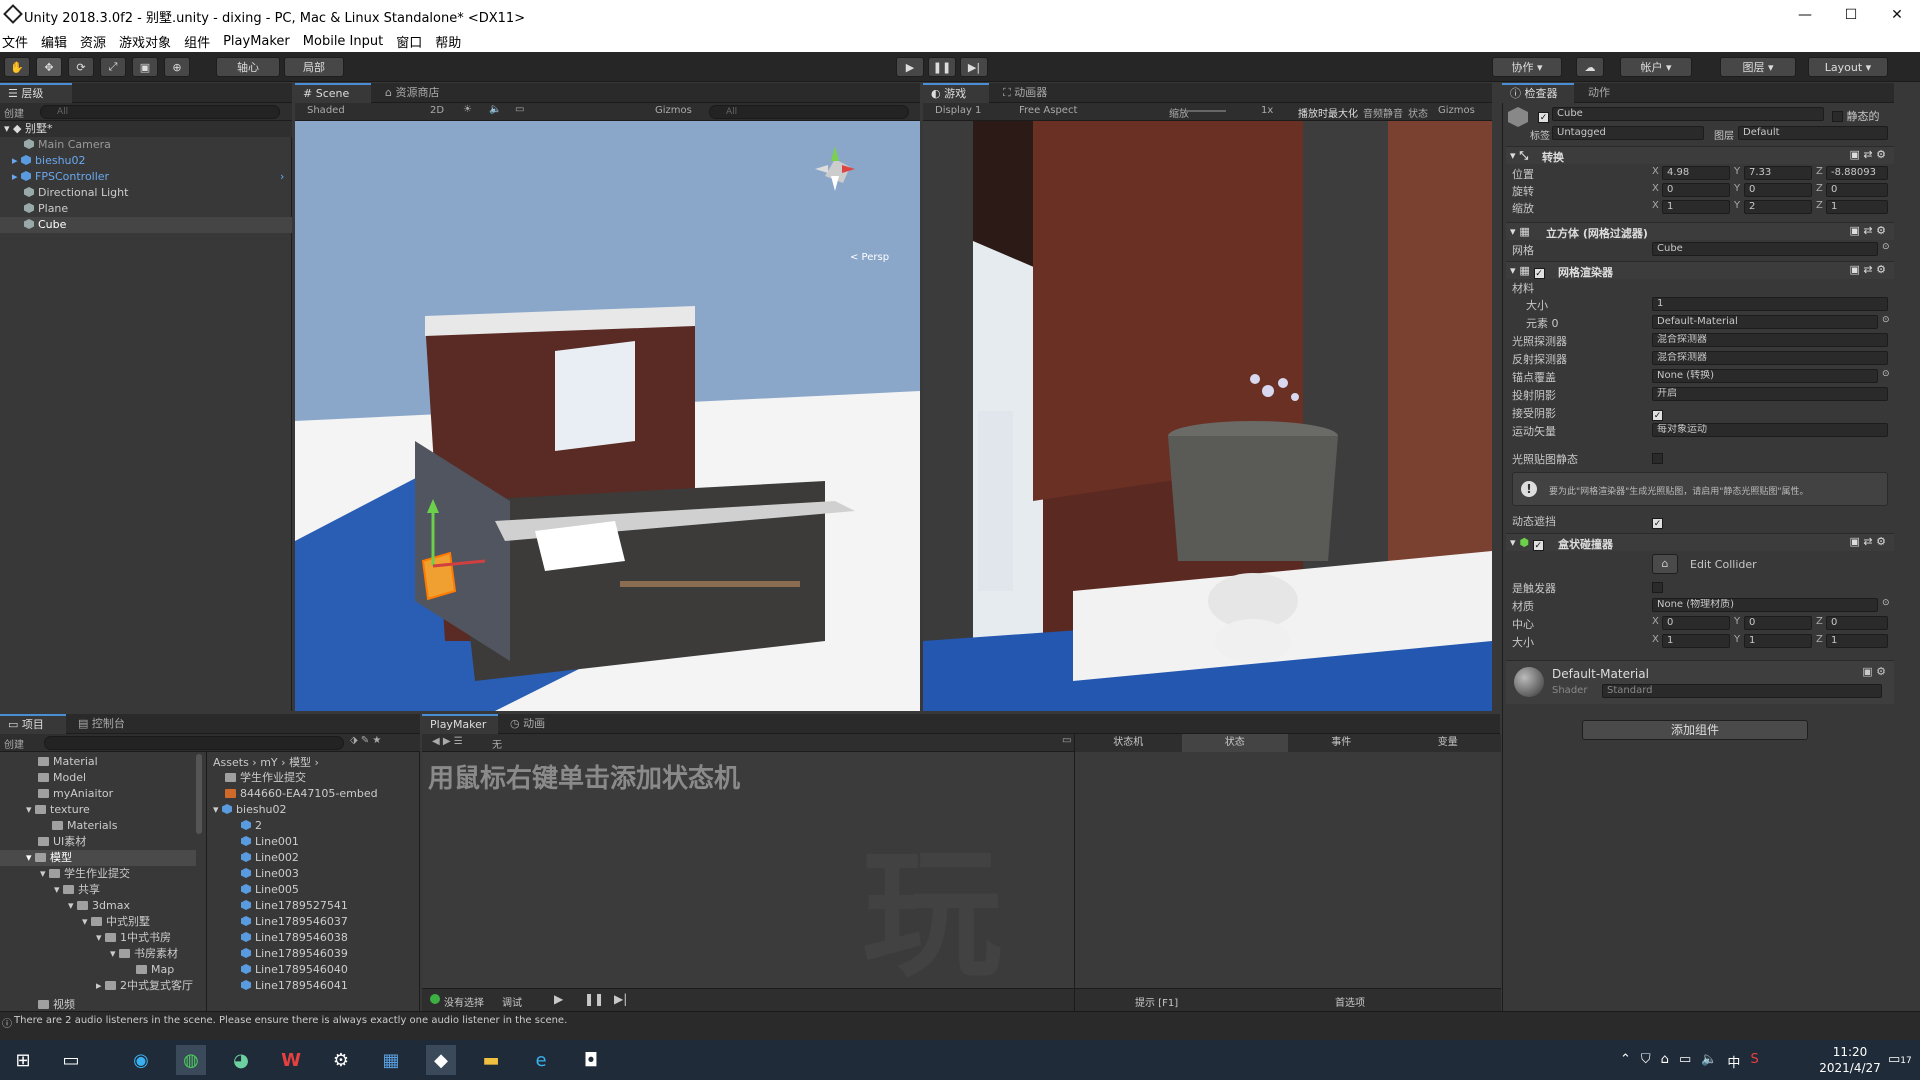  Describe the element at coordinates (93, 41) in the screenshot. I see `menu-assets: 资源` at that location.